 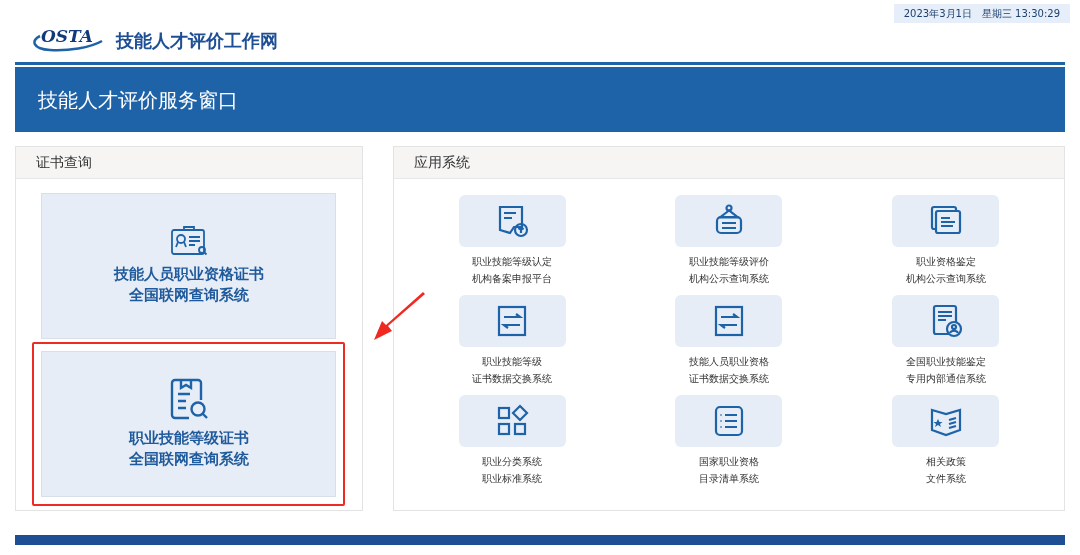 I want to click on app-label: 职业分类系统 职业标准系统, so click(x=512, y=470).